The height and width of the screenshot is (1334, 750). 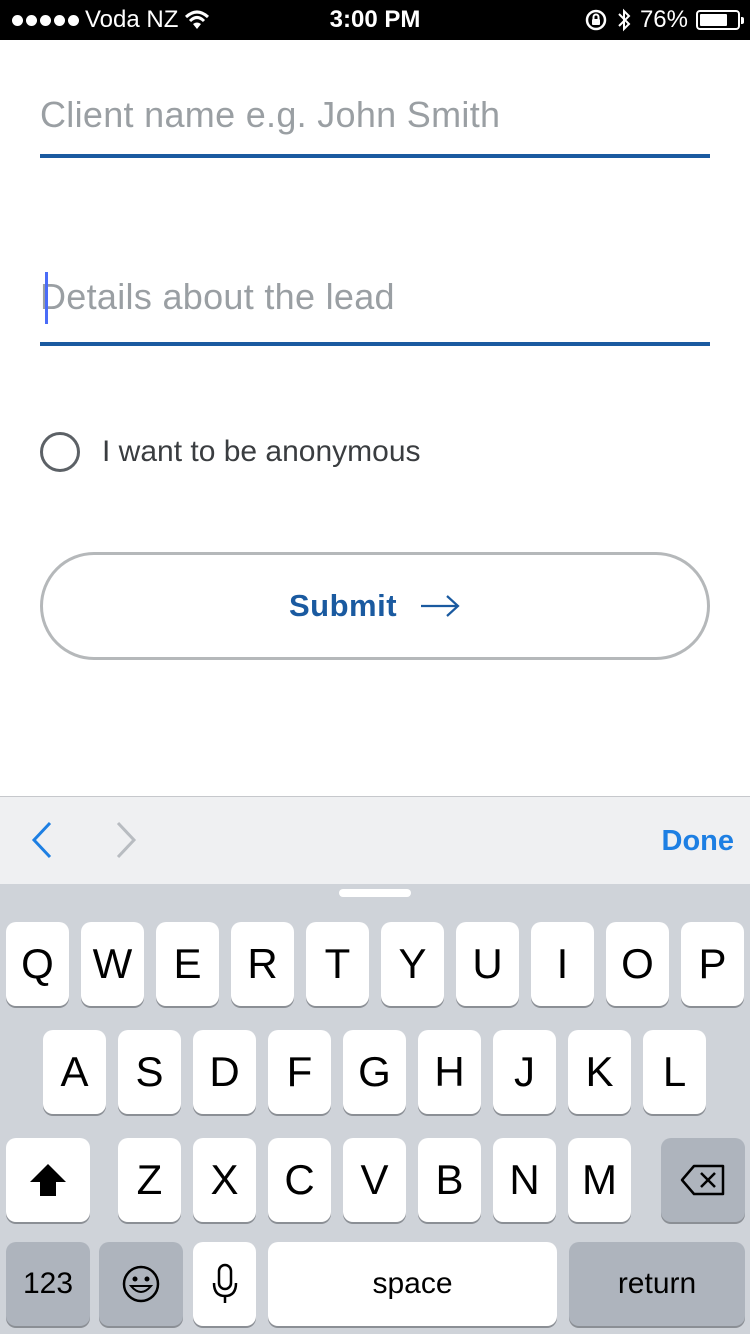 I want to click on key-k: K, so click(x=599, y=1072).